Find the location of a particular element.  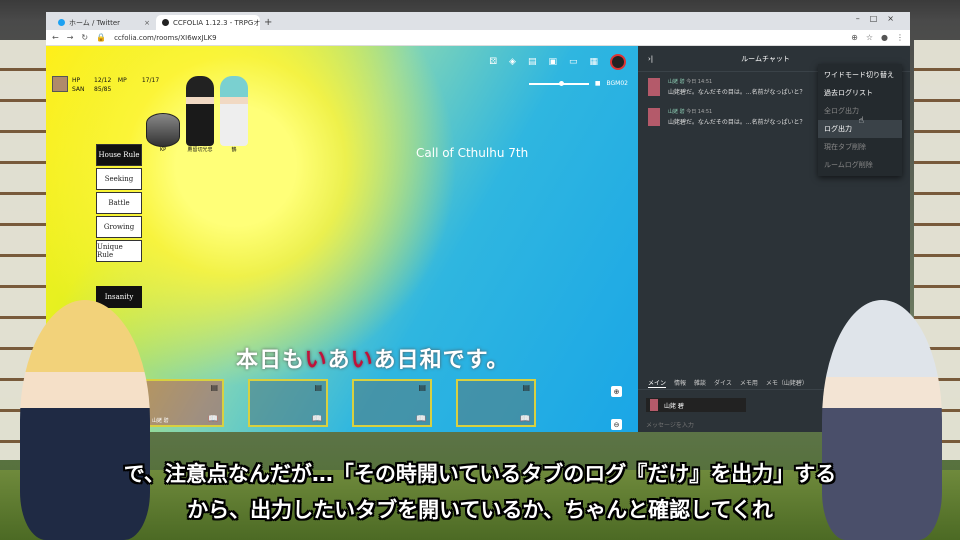

zoom-in-icon: ⊕ is located at coordinates (616, 391).